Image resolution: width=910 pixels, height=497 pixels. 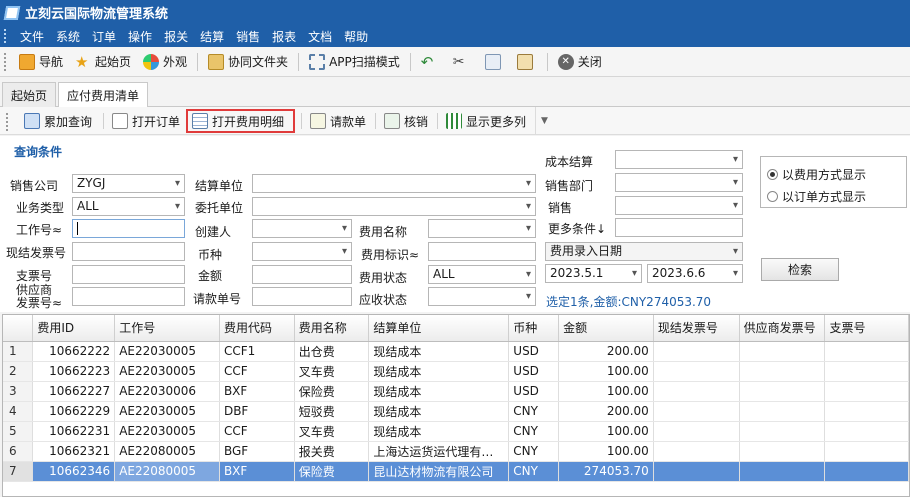 What do you see at coordinates (284, 36) in the screenshot?
I see `menu-report: 报表` at bounding box center [284, 36].